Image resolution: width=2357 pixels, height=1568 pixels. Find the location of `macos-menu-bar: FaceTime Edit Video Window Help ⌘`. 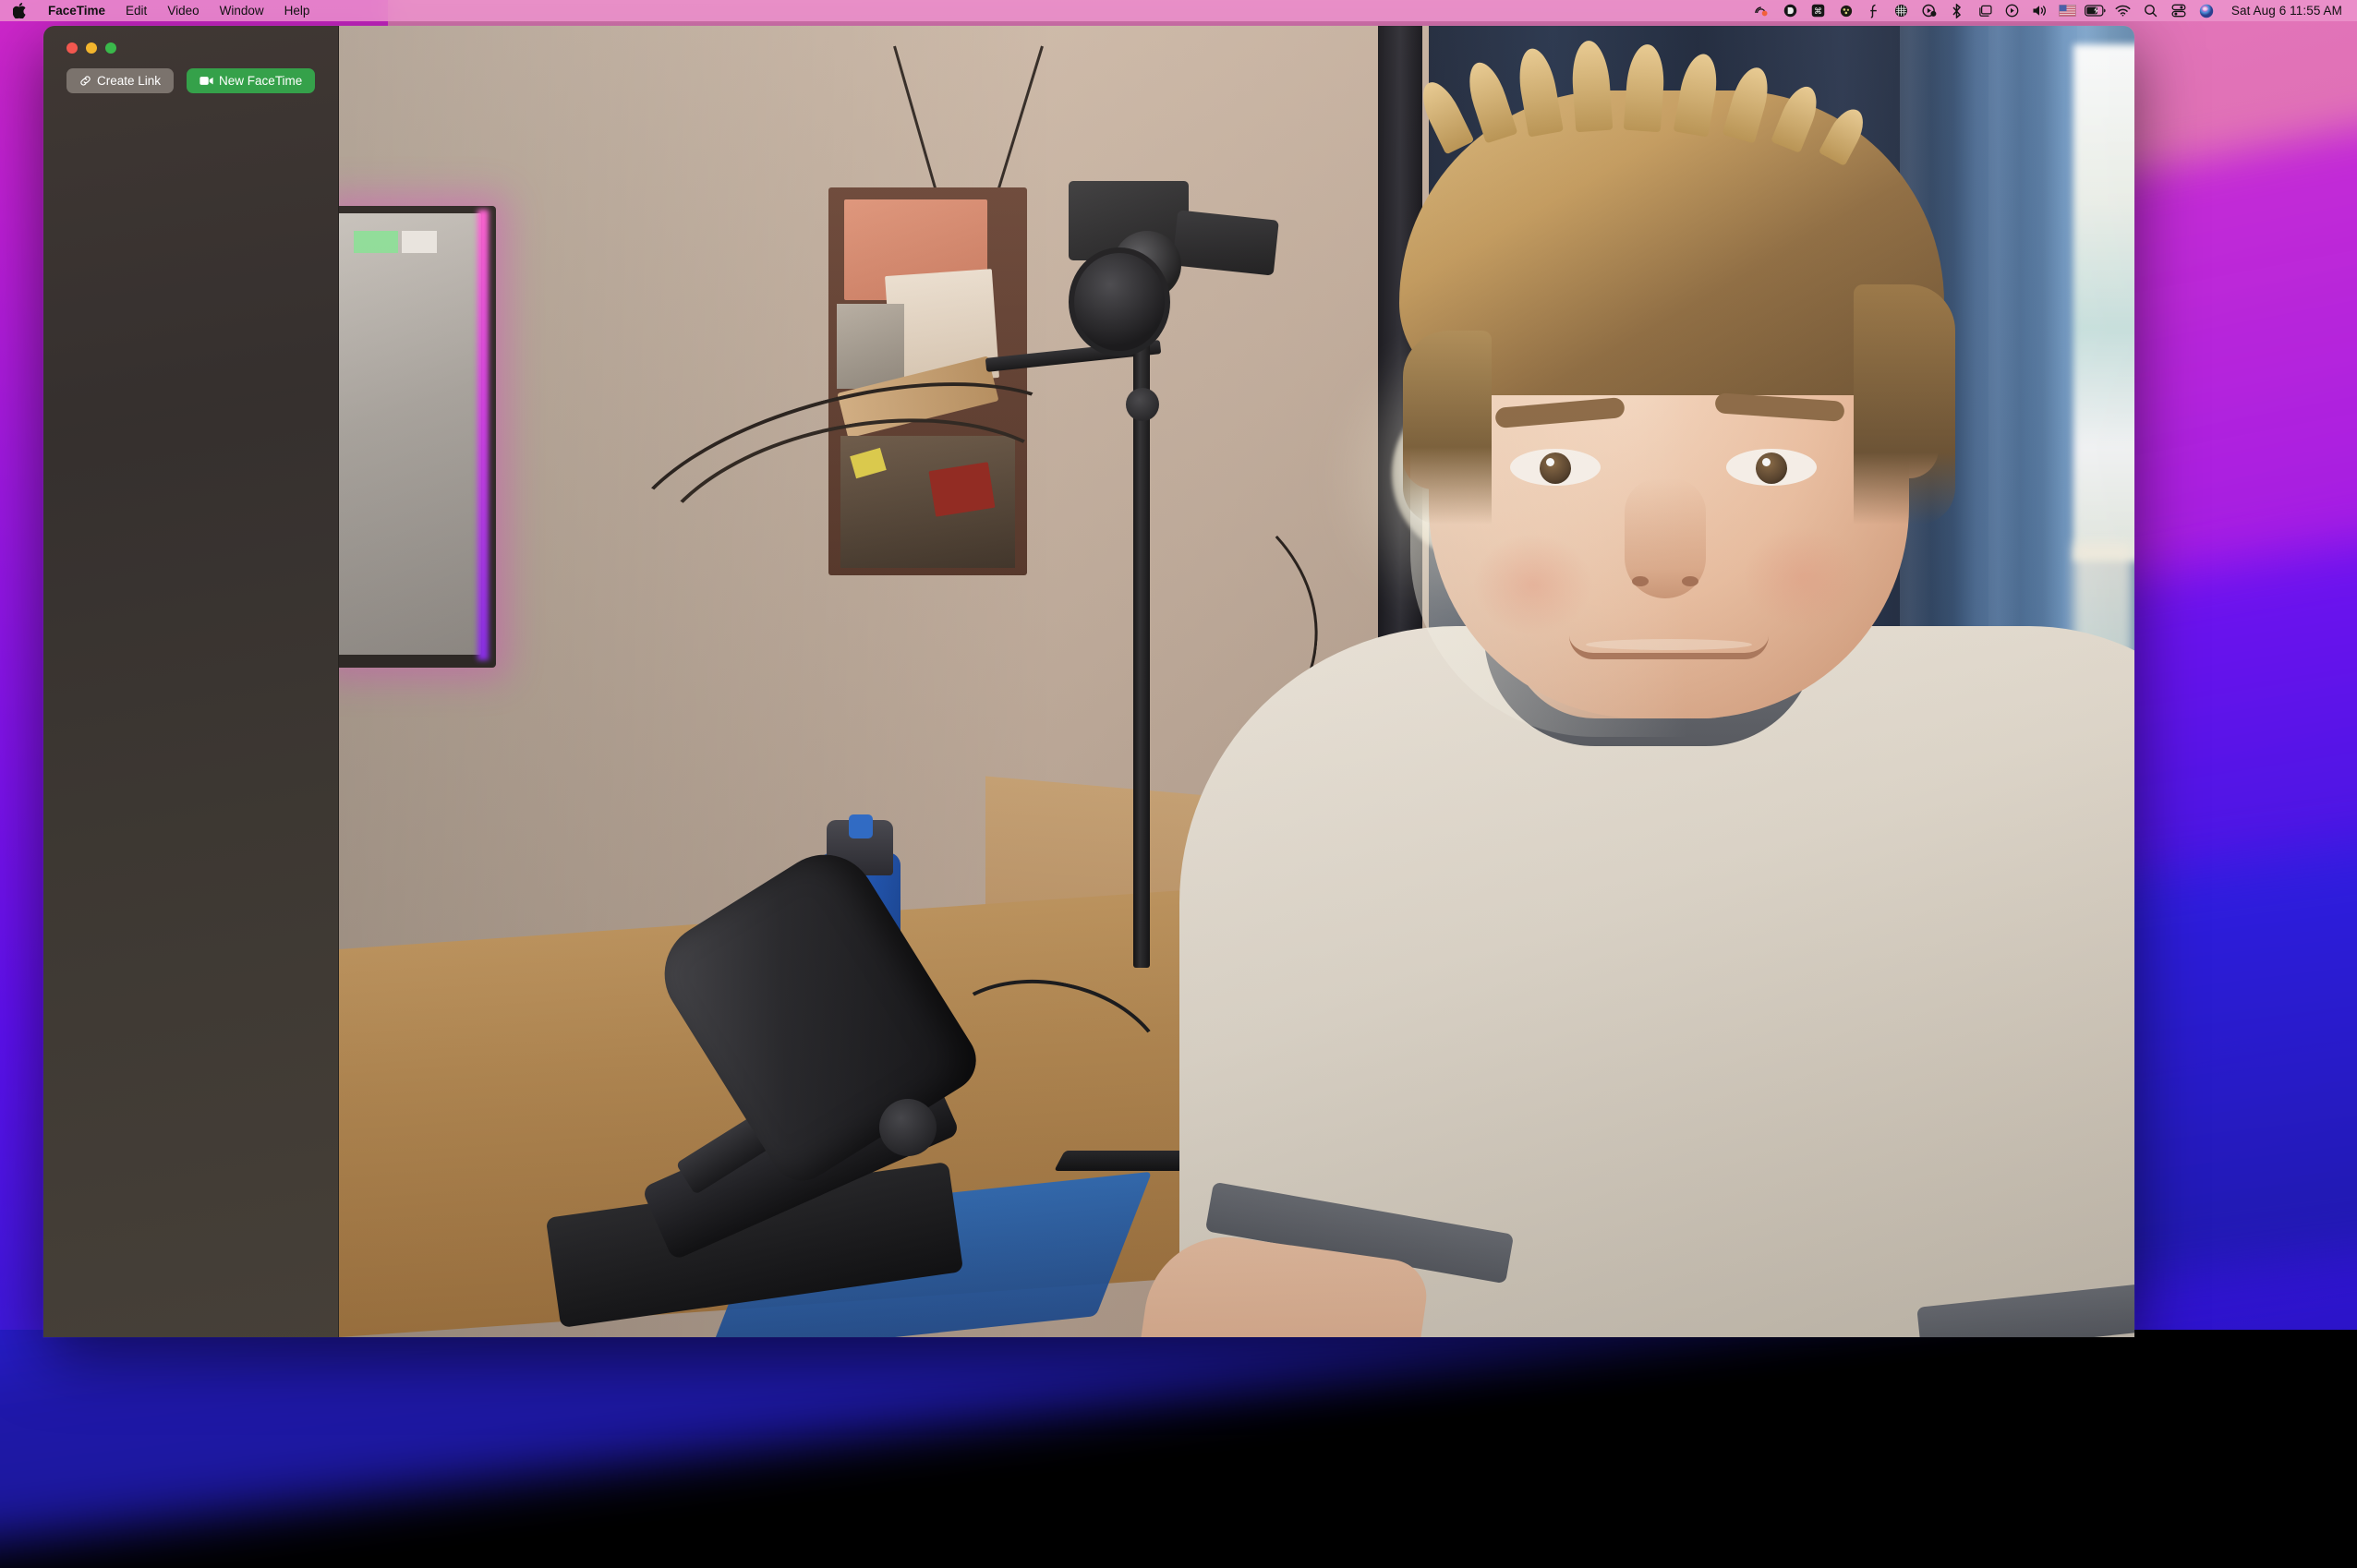

macos-menu-bar: FaceTime Edit Video Window Help ⌘ is located at coordinates (1178, 11).